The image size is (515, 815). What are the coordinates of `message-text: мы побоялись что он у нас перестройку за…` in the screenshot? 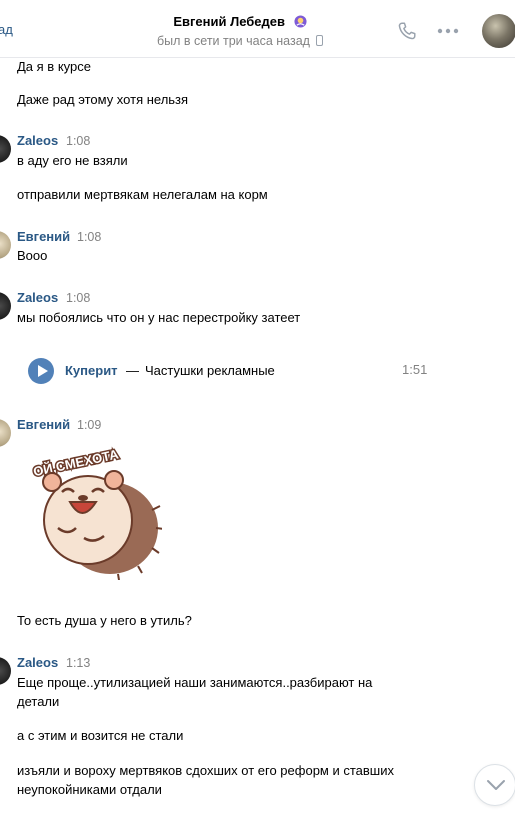 It's located at (159, 317).